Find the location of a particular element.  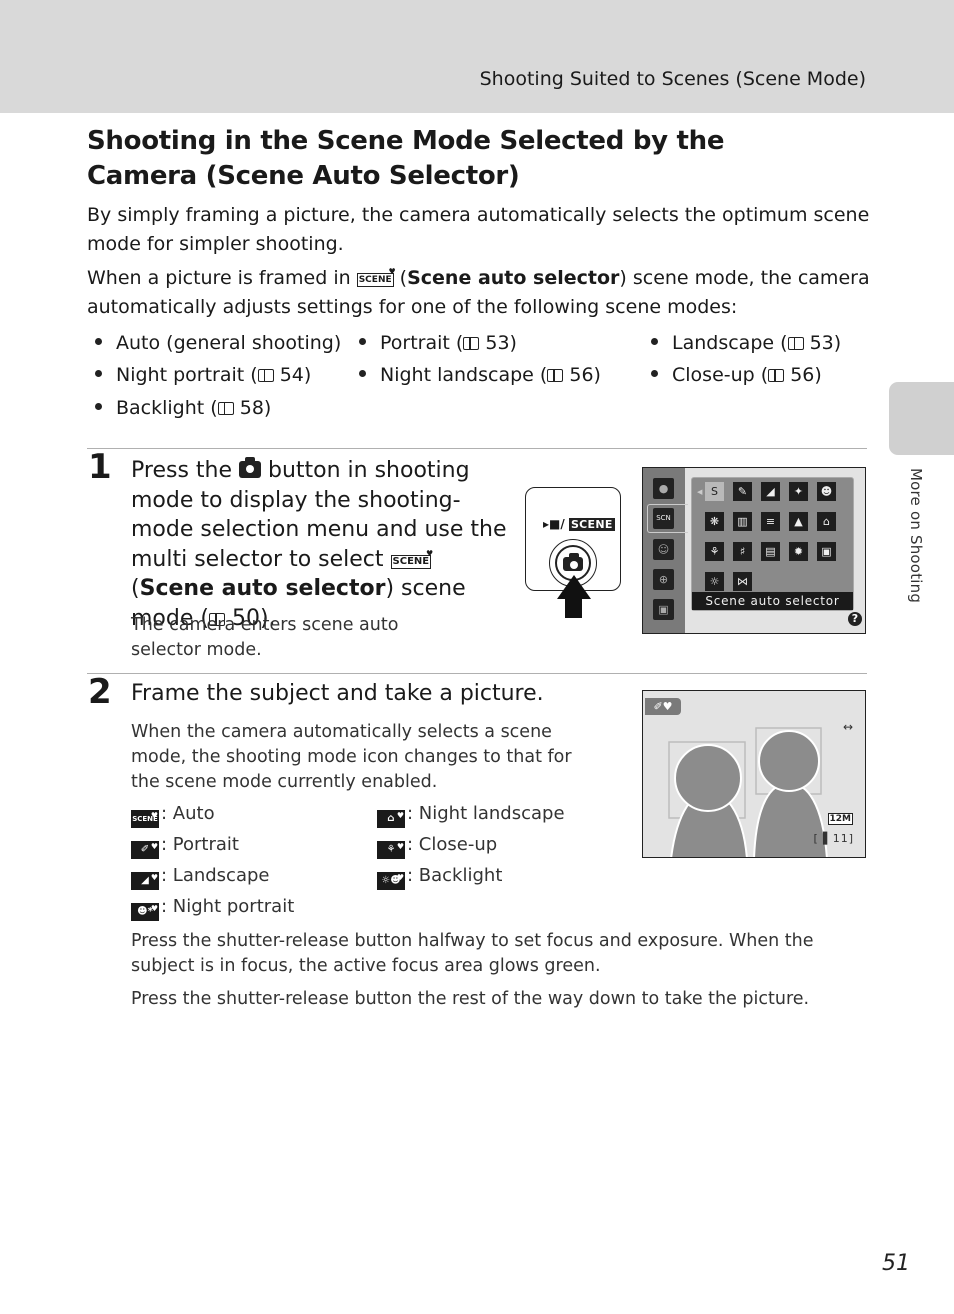

panorama-icon: ⋈ is located at coordinates (742, 581).